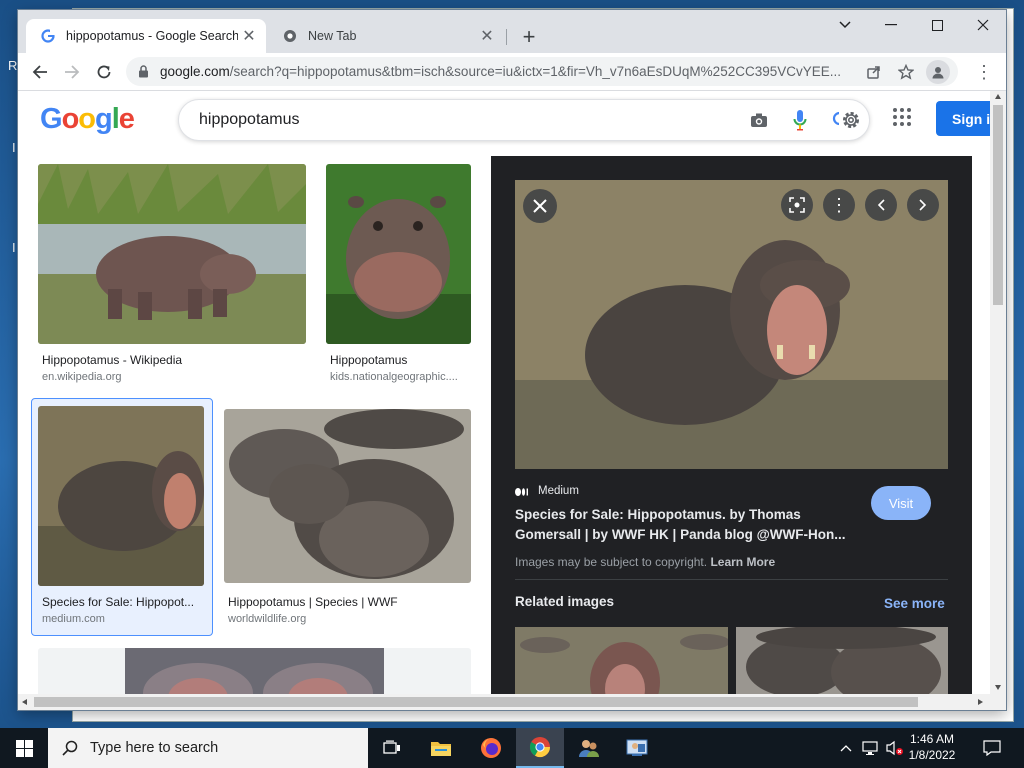  What do you see at coordinates (126, 119) in the screenshot?
I see `logo-letter: e` at bounding box center [126, 119].